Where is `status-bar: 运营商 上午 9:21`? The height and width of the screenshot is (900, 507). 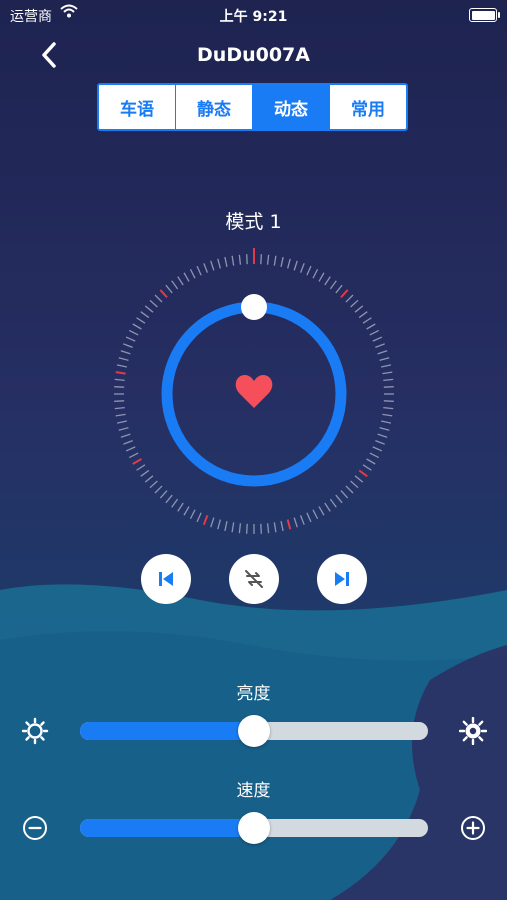 status-bar: 运营商 上午 9:21 is located at coordinates (253, 14).